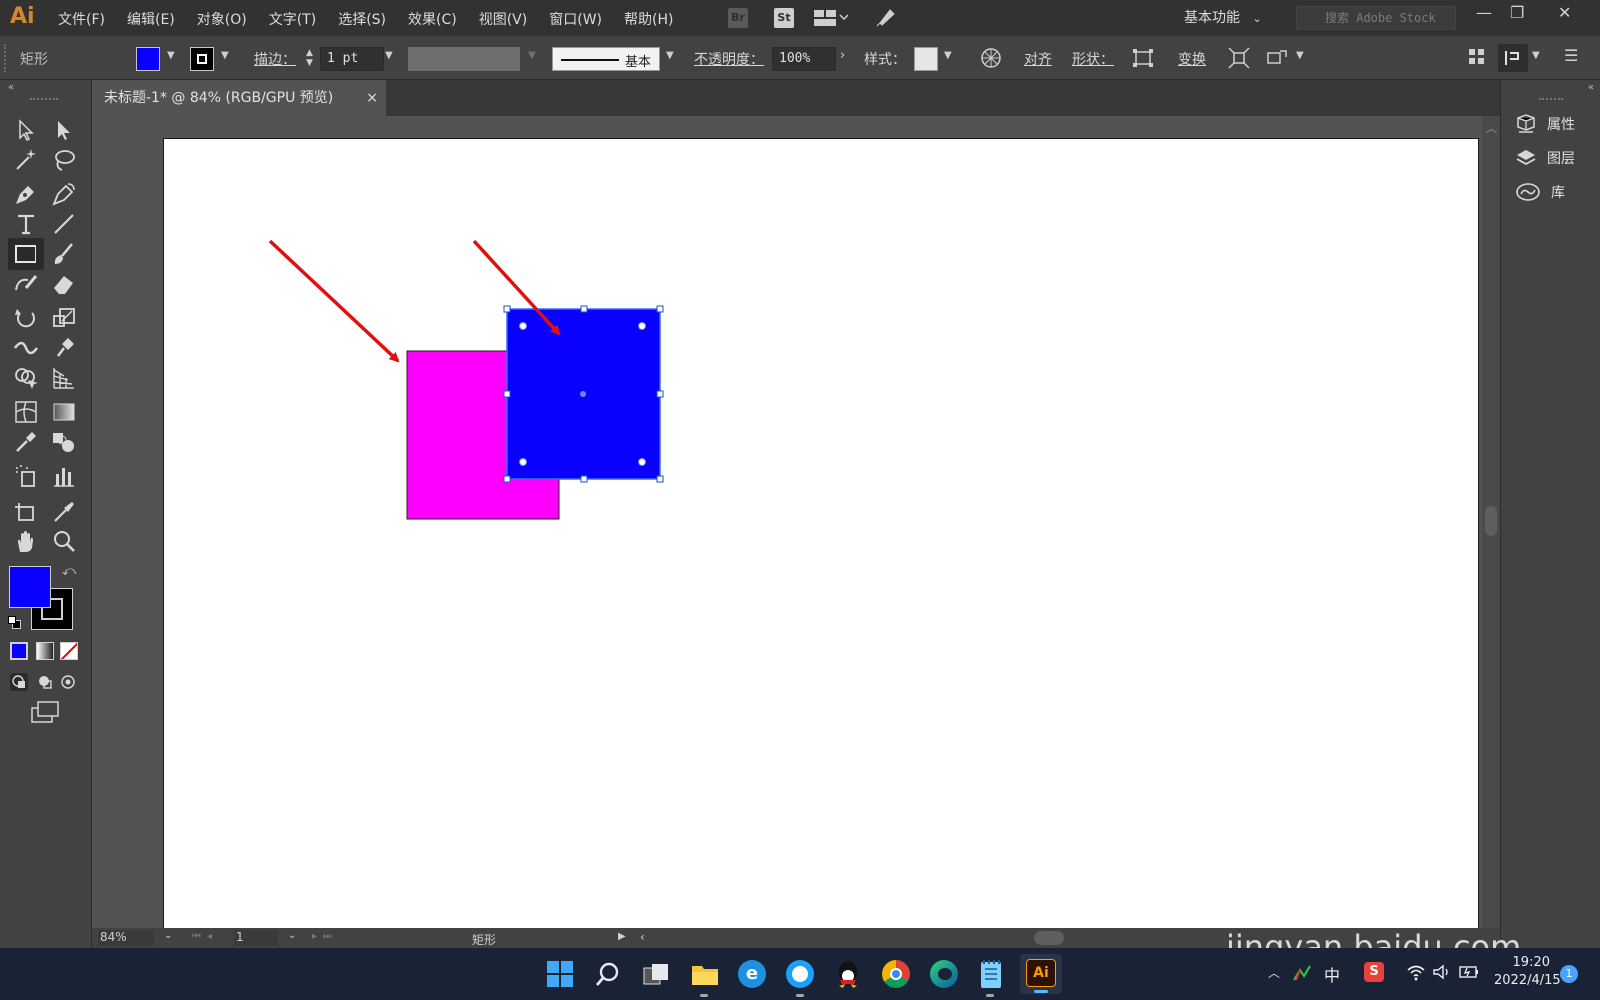 This screenshot has height=1000, width=1600. I want to click on color-mode-button, so click(19, 651).